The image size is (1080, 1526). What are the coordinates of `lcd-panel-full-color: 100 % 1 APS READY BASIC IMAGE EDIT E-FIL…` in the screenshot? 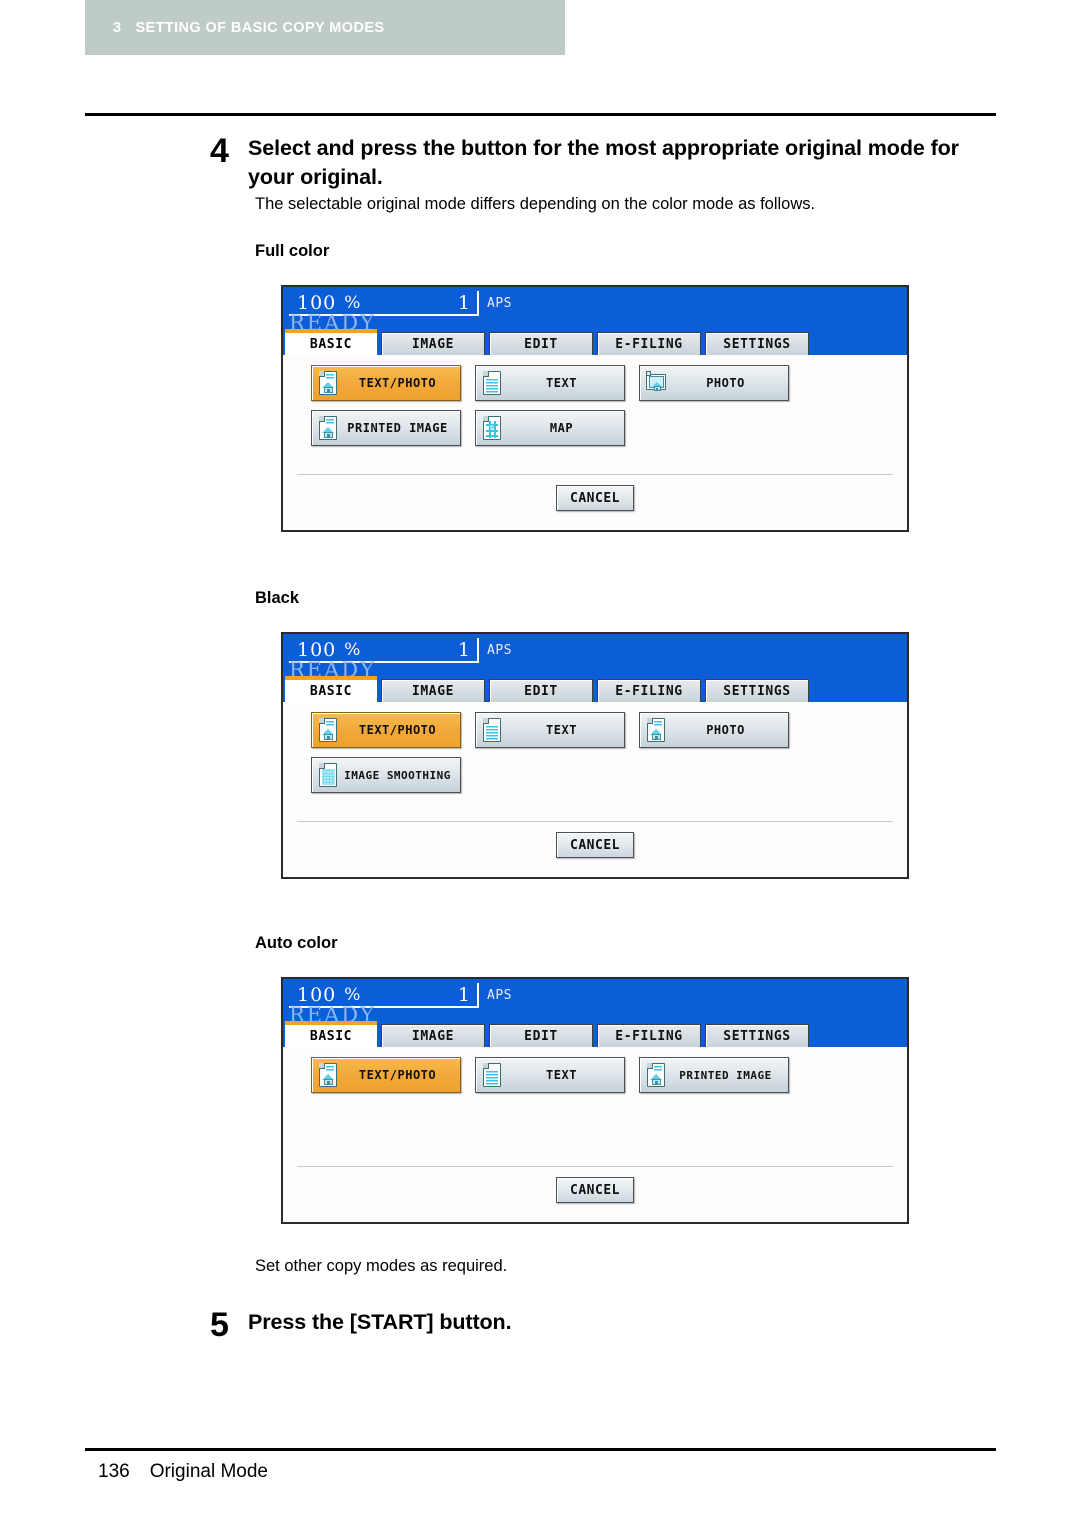 It's located at (595, 408).